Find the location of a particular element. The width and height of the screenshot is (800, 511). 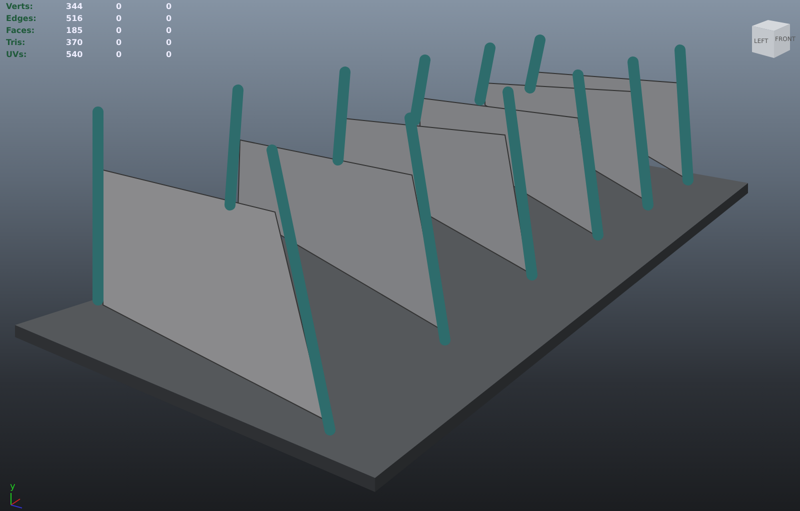

stat-label: Tris: is located at coordinates (16, 43).